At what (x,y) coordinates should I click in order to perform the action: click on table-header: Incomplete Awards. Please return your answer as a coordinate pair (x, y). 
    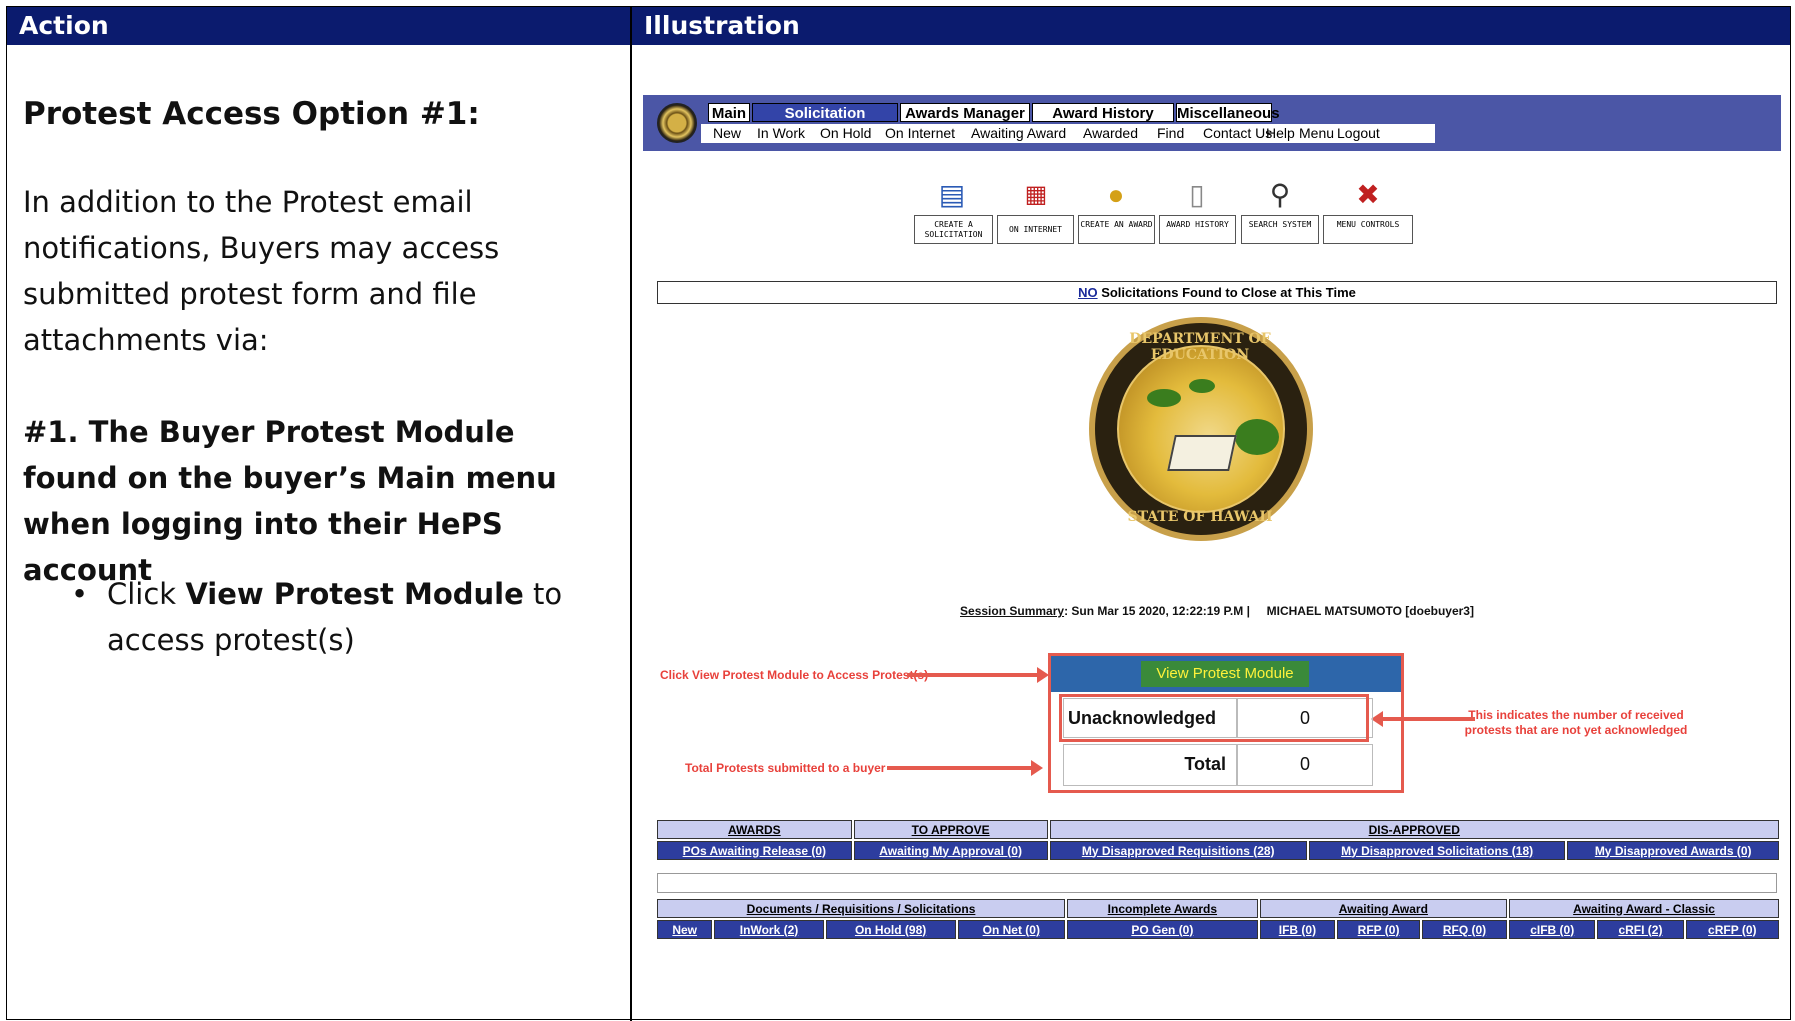
    Looking at the image, I should click on (1162, 908).